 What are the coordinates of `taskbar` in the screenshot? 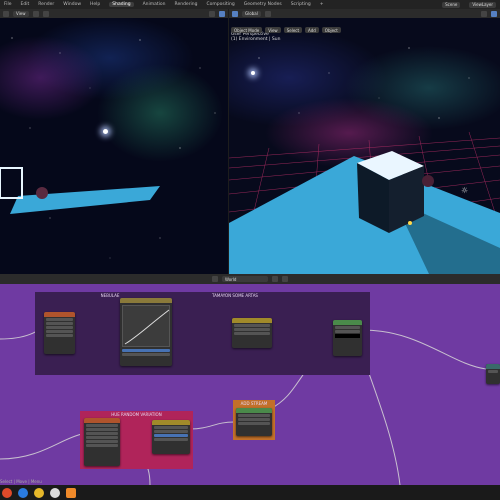 It's located at (250, 492).